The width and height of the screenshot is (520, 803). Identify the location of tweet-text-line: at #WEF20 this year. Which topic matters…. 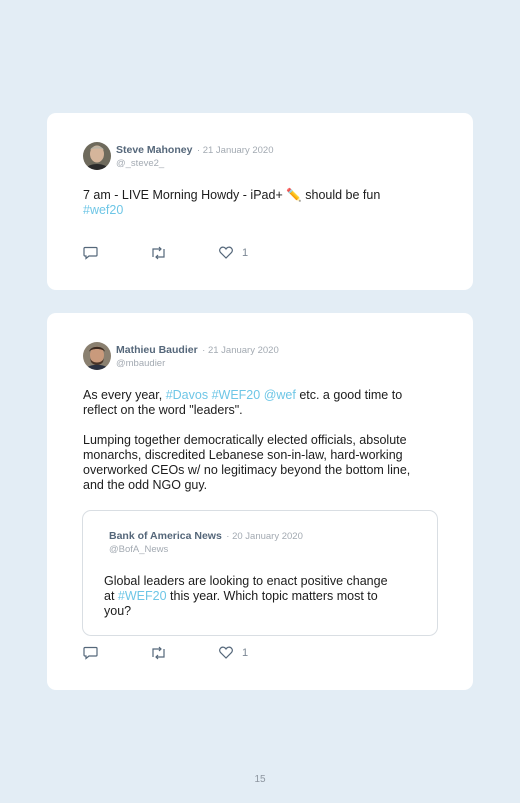
(261, 596).